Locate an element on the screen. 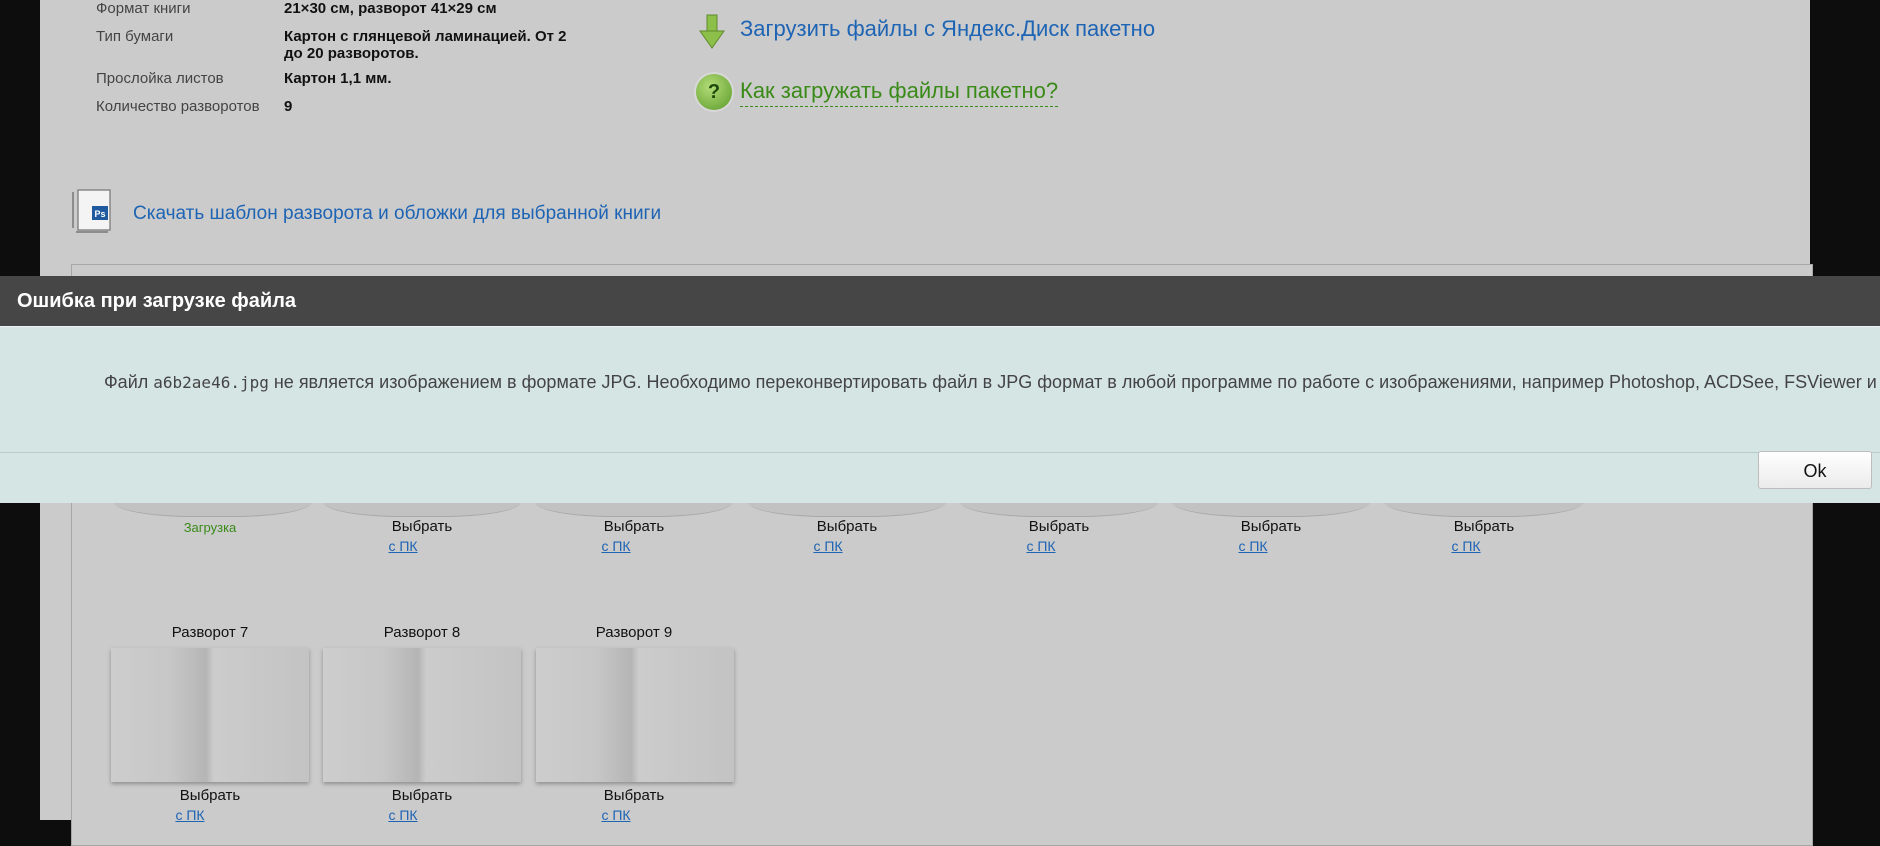 The height and width of the screenshot is (846, 1880). download-arrow-icon is located at coordinates (712, 32).